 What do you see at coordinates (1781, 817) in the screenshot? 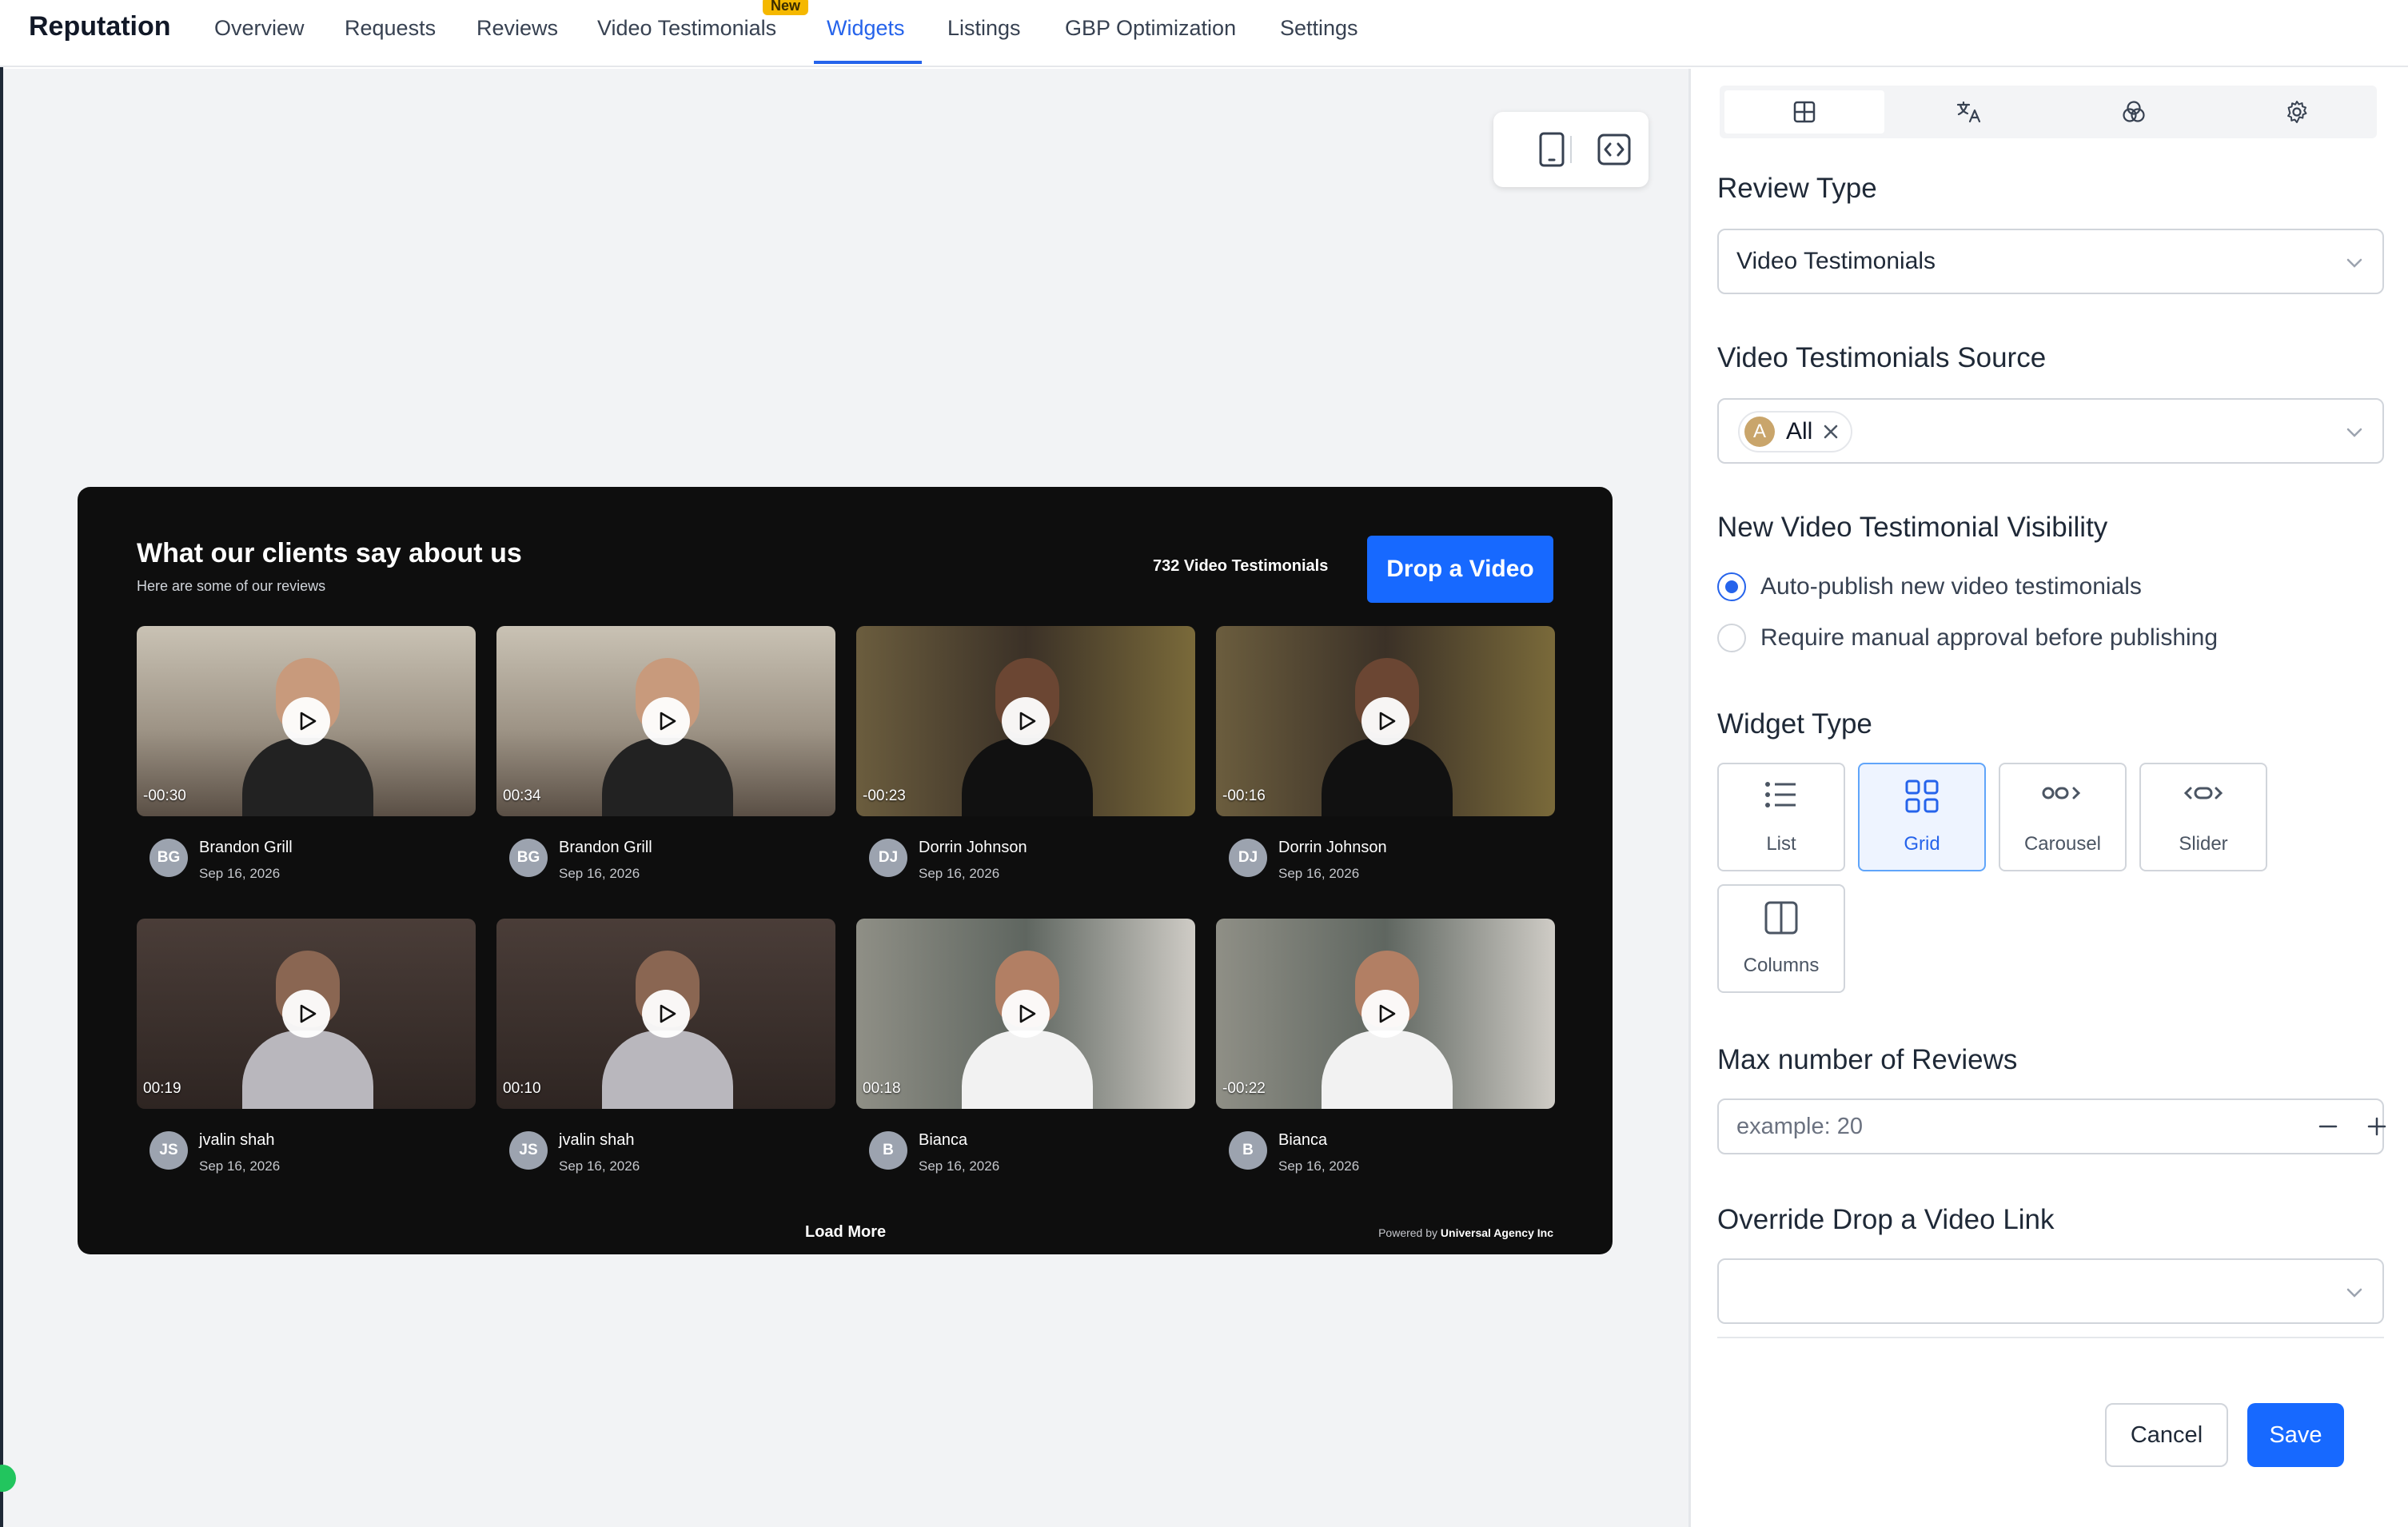
I see `widget-type-list: List` at bounding box center [1781, 817].